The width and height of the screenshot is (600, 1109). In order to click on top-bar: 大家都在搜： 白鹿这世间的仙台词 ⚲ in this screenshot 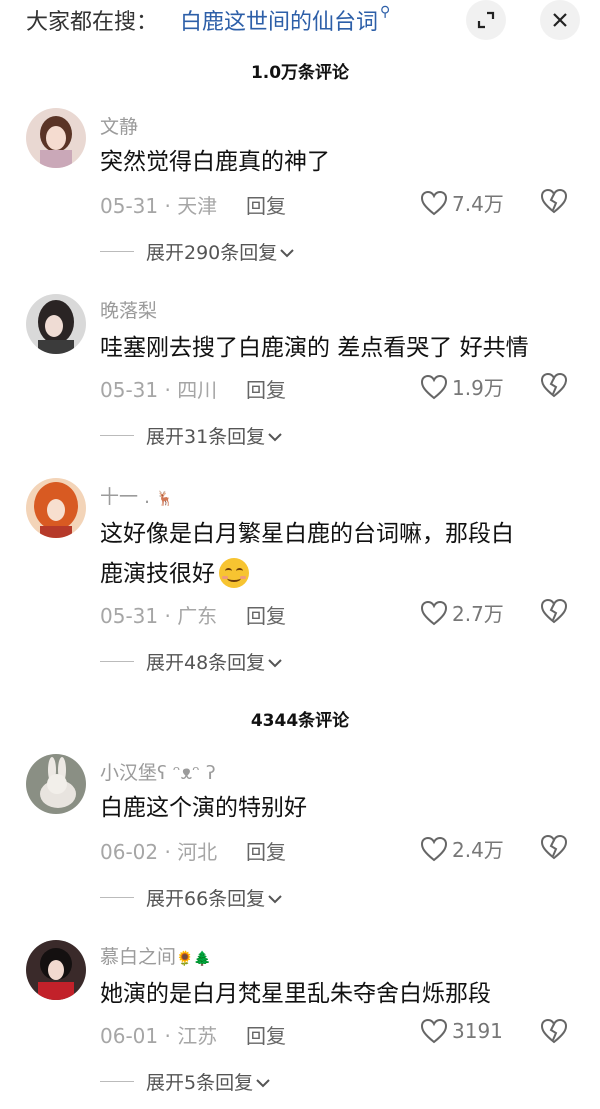, I will do `click(300, 22)`.